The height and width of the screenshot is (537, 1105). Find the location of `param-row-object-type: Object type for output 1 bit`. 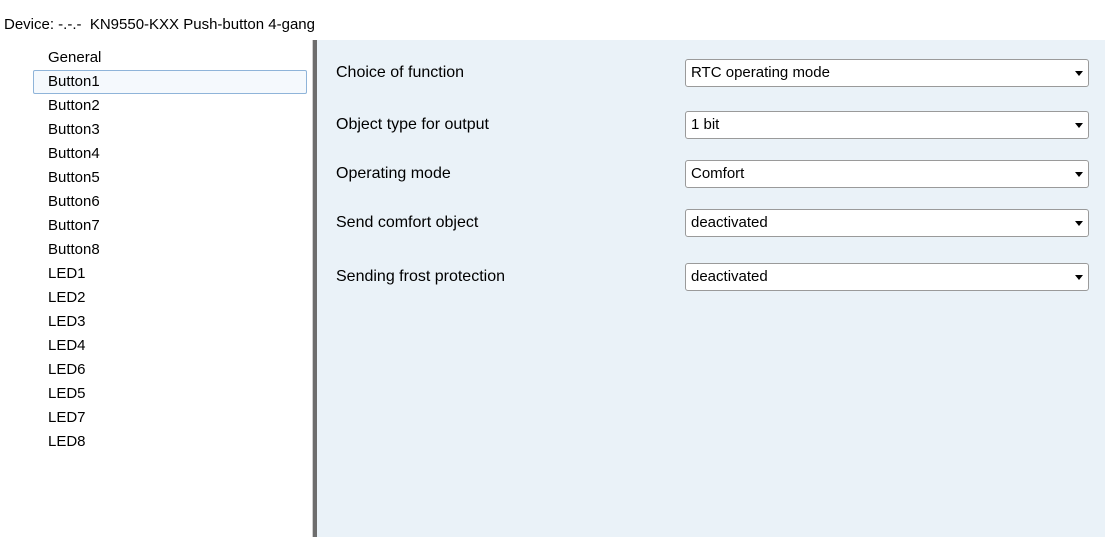

param-row-object-type: Object type for output 1 bit is located at coordinates (711, 126).